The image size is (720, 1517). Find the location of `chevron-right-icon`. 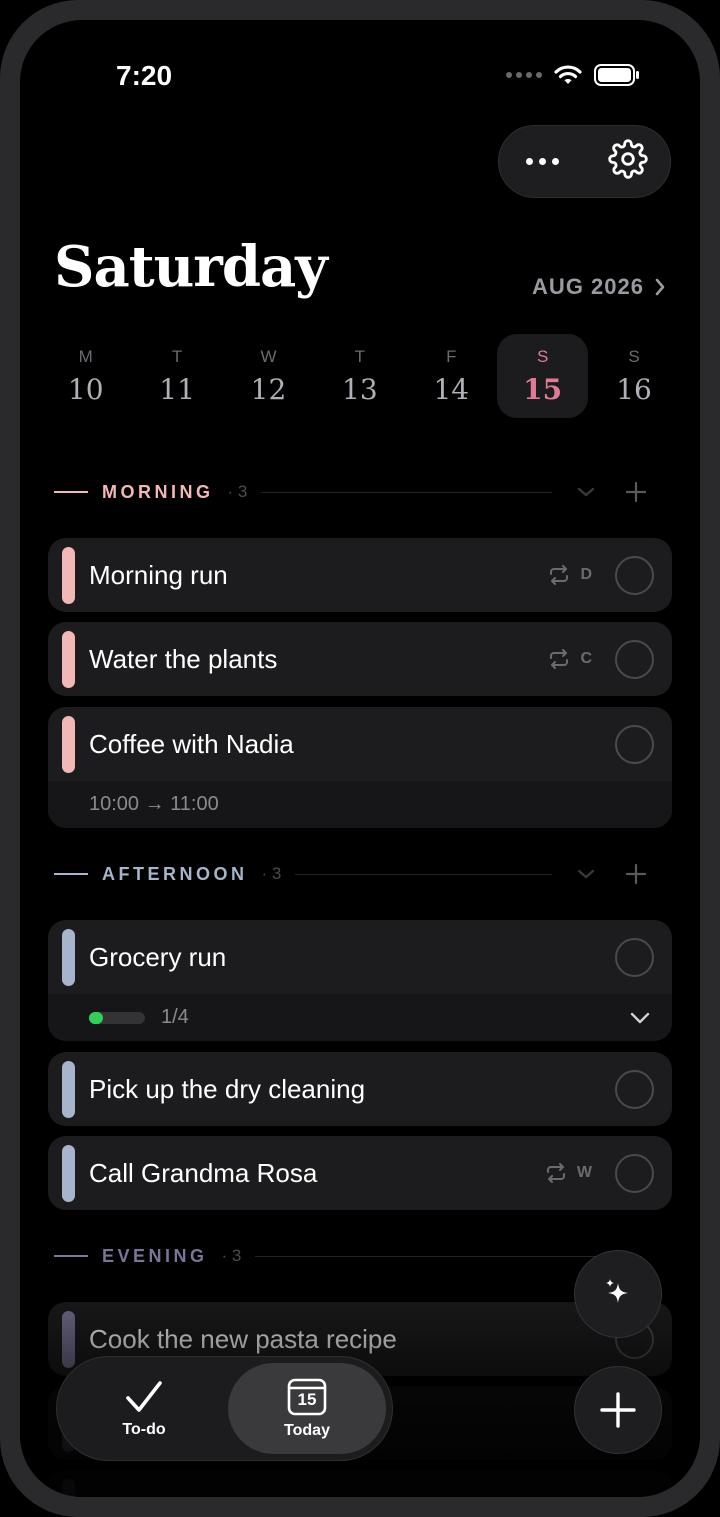

chevron-right-icon is located at coordinates (660, 287).